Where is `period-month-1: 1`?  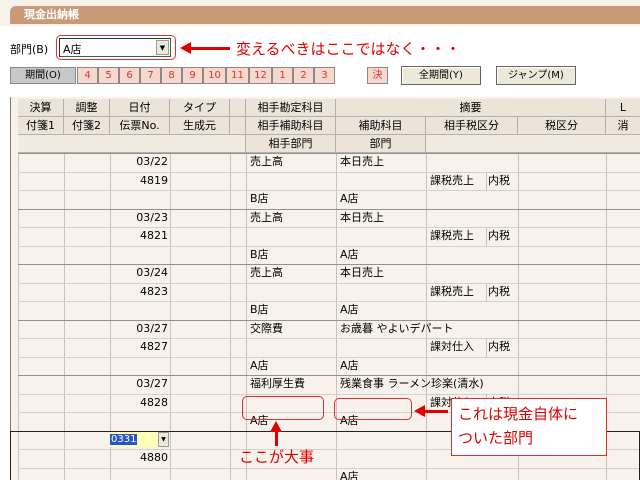
period-month-1: 1 is located at coordinates (282, 75).